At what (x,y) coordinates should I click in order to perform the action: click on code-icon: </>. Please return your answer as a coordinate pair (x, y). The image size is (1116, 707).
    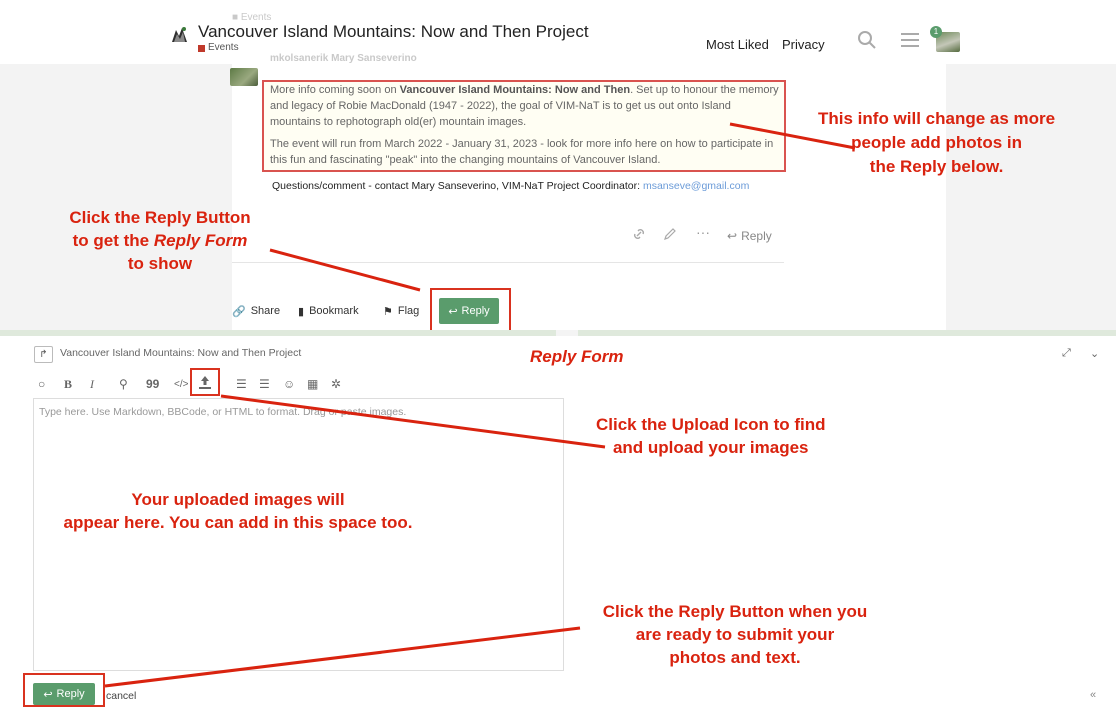
    Looking at the image, I should click on (181, 384).